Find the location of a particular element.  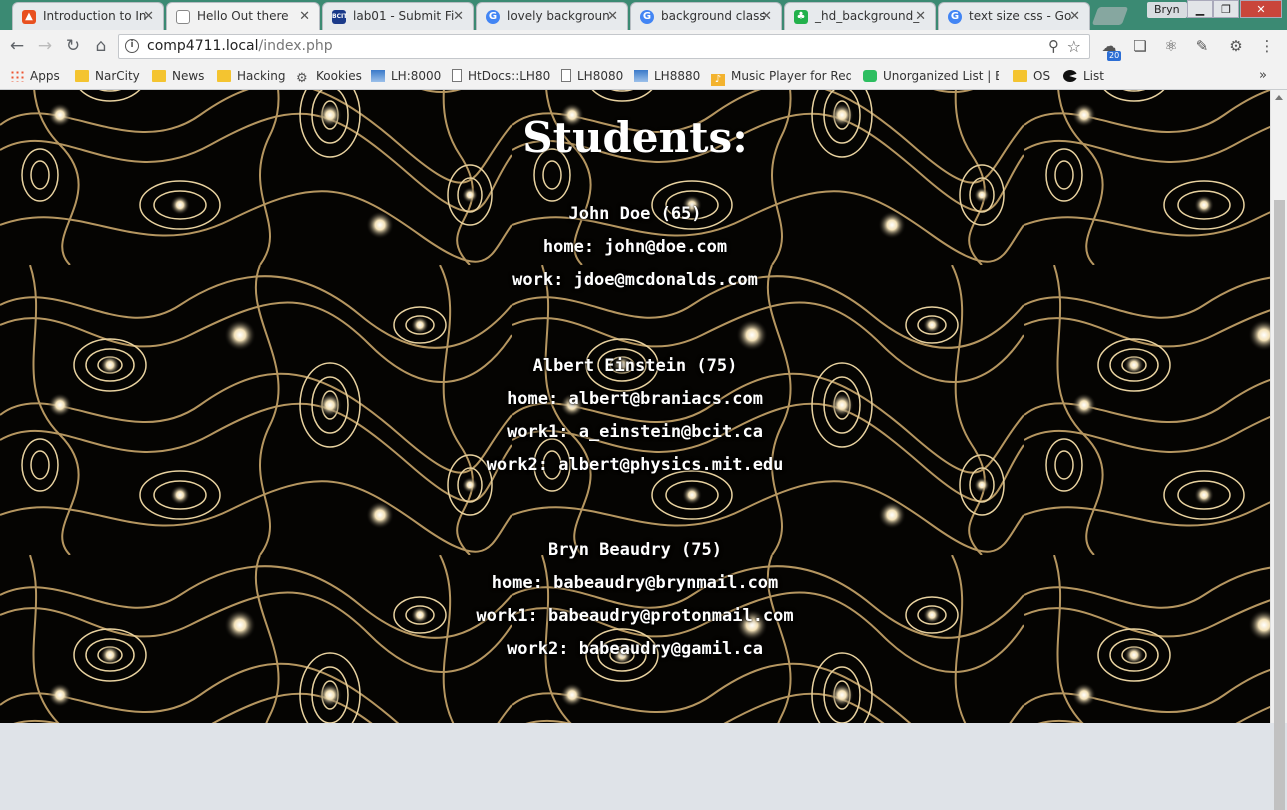

tab-title: Introduction to In is located at coordinates (95, 16).